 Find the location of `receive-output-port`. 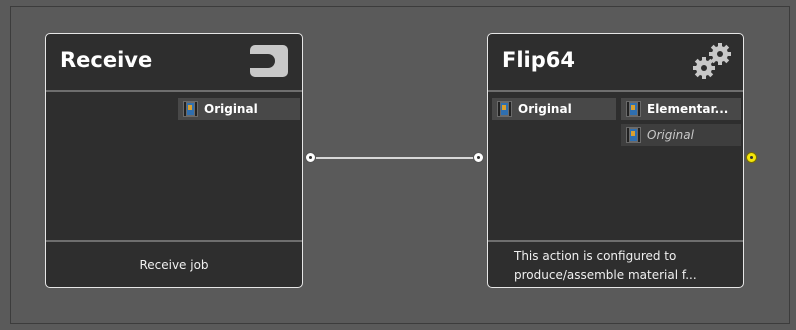

receive-output-port is located at coordinates (310, 157).